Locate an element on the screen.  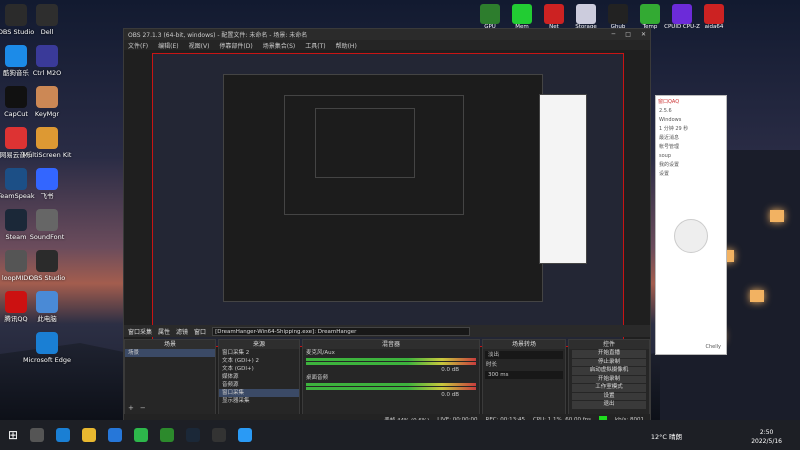
weather: 12°C 晴朗 is located at coordinates (666, 436).